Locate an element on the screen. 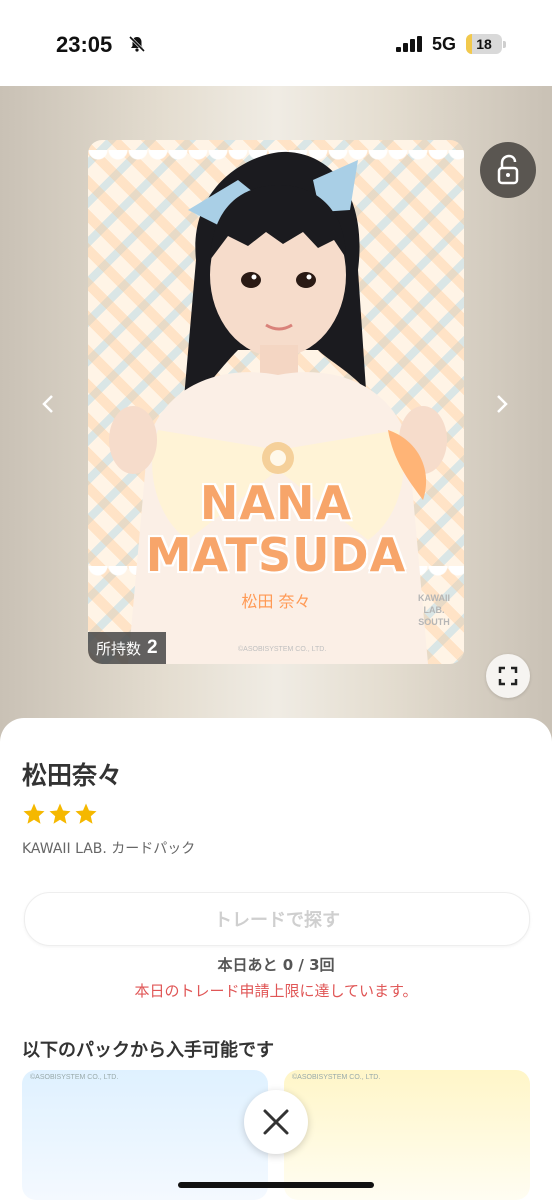  chevron-right-icon is located at coordinates (502, 404).